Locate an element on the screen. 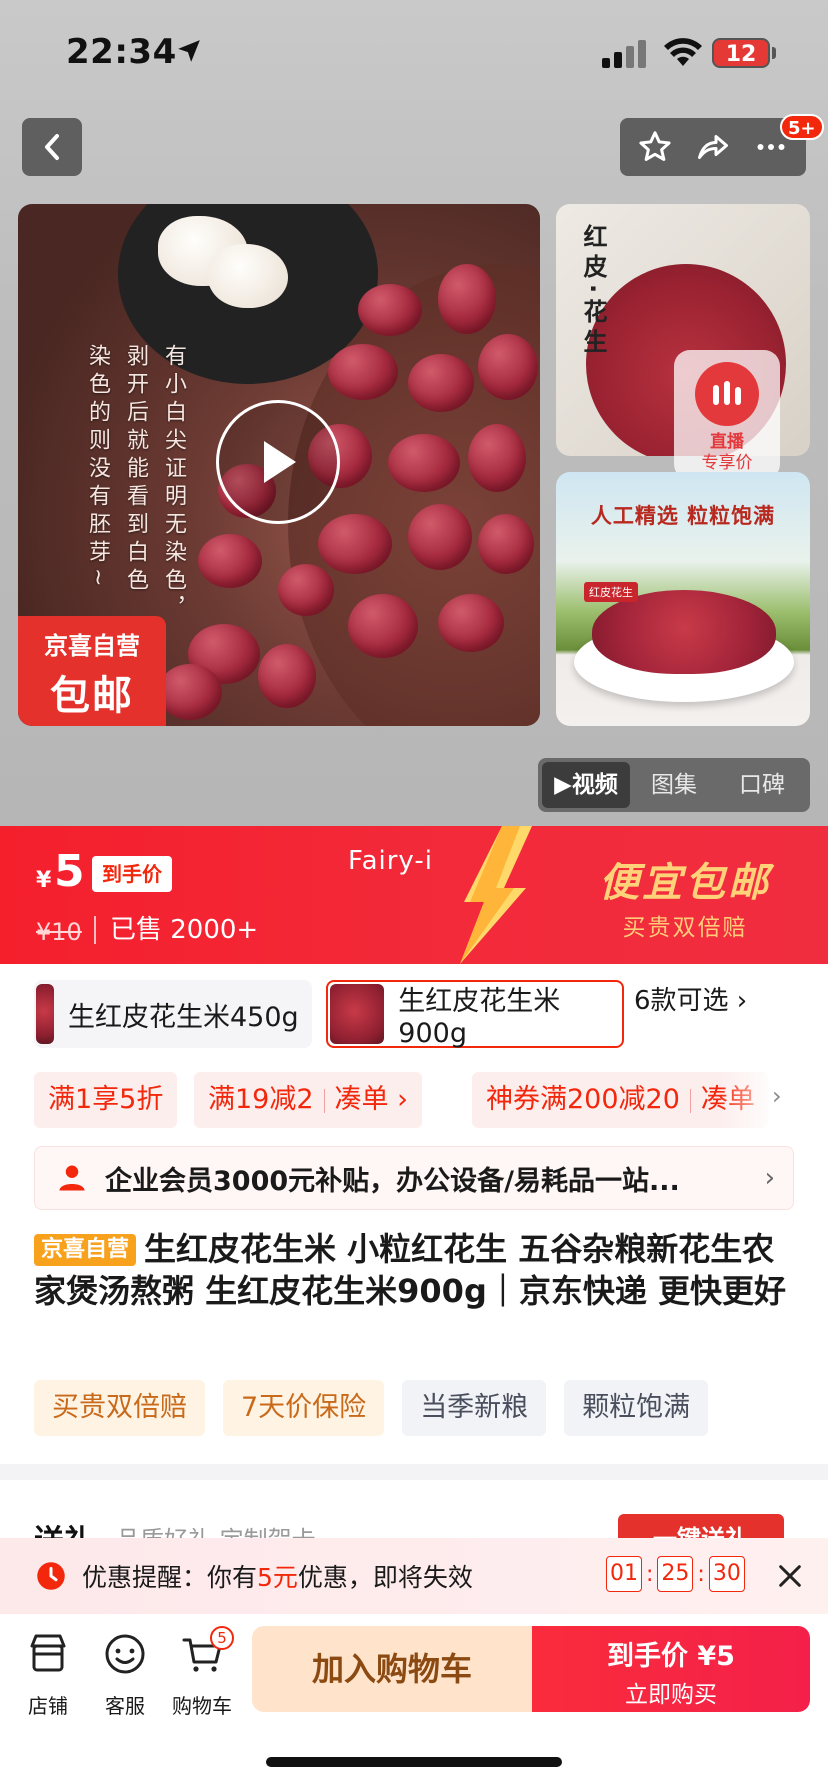 The width and height of the screenshot is (828, 1792). watermark-text: Fairy-i is located at coordinates (390, 861).